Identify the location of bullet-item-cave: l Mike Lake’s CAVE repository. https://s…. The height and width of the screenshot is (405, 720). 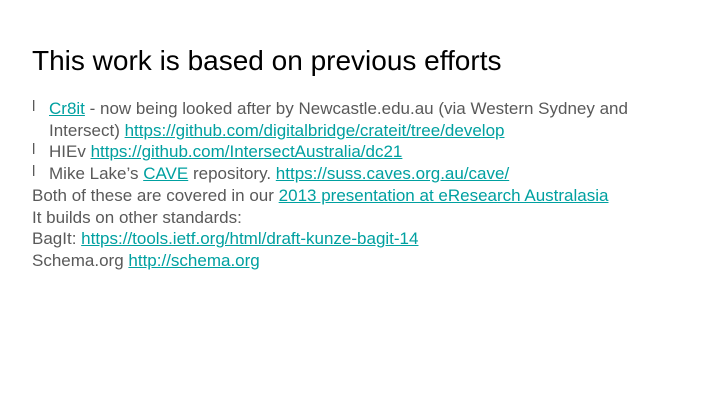
(362, 174).